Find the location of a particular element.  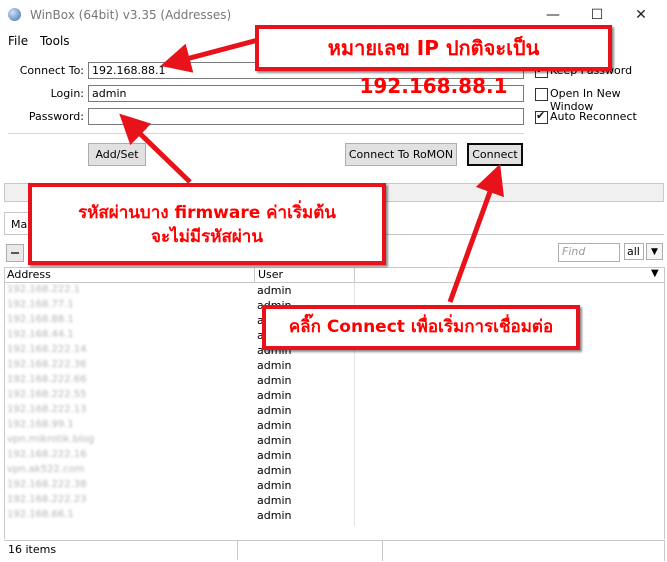

arrow-to-ip is located at coordinates (209, 55).